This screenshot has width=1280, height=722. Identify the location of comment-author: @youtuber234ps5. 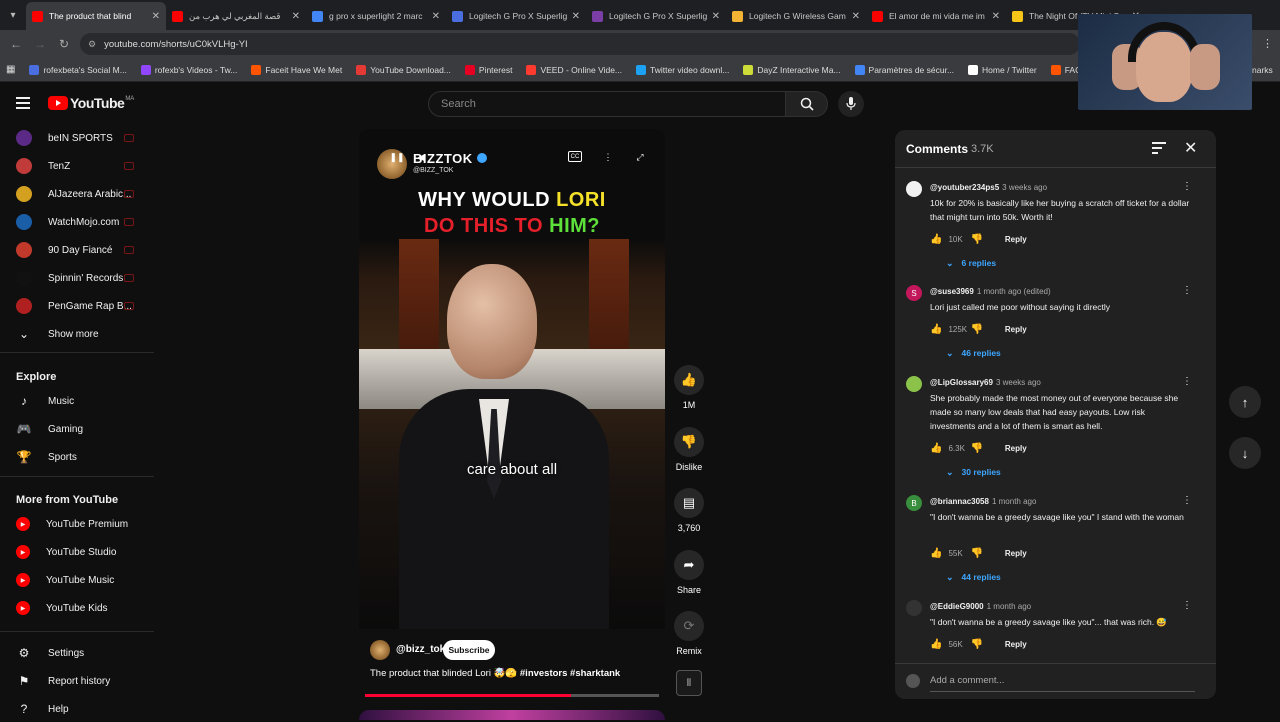
(964, 187).